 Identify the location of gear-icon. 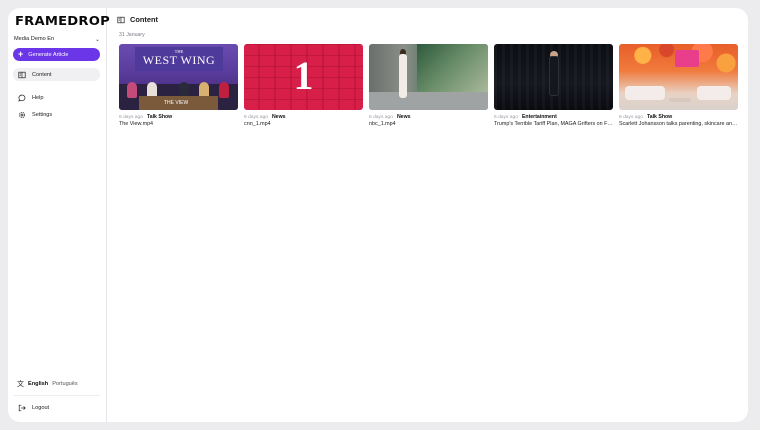
(22, 114).